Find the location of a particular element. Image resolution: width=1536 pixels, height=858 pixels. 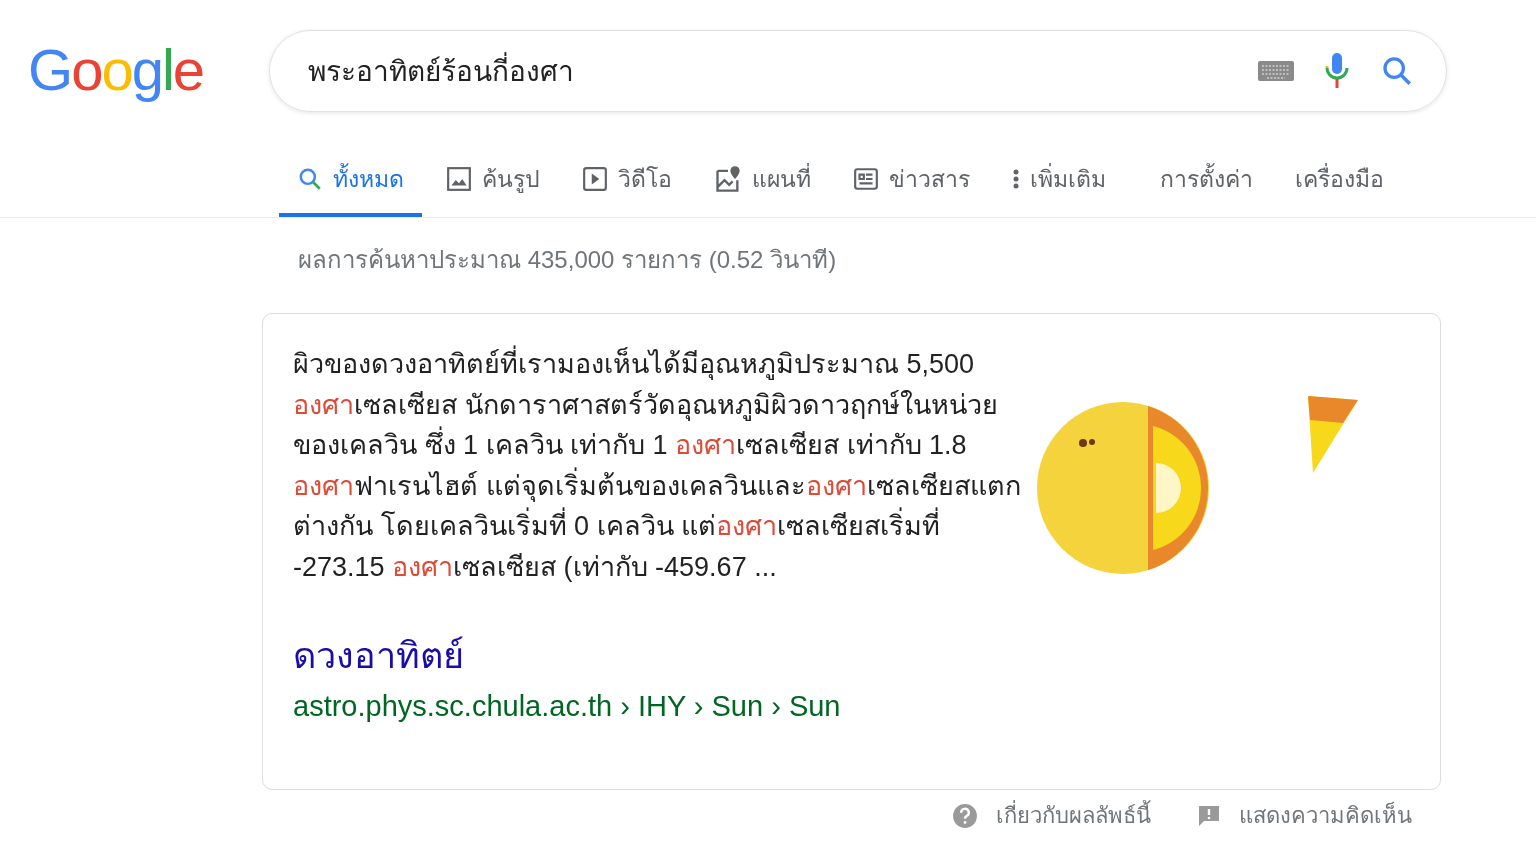

search-tab: แผนที่ is located at coordinates (762, 185).